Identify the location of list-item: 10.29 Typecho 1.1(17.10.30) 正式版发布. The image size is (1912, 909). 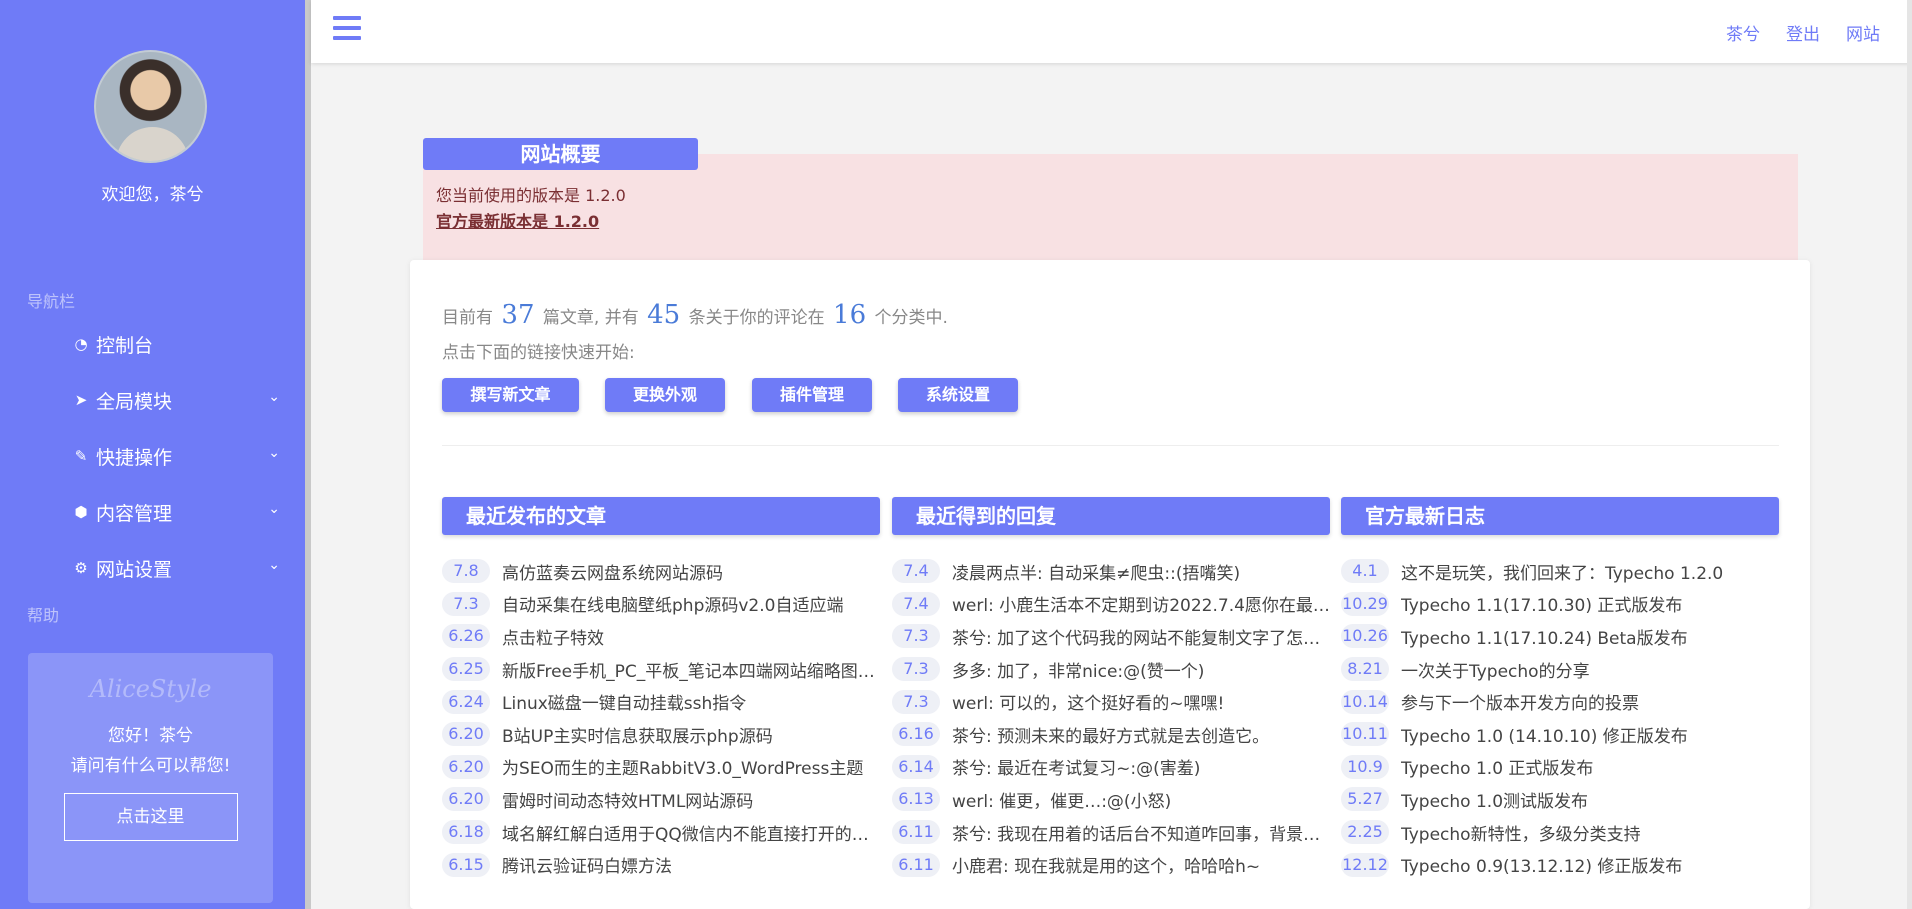
(1561, 604).